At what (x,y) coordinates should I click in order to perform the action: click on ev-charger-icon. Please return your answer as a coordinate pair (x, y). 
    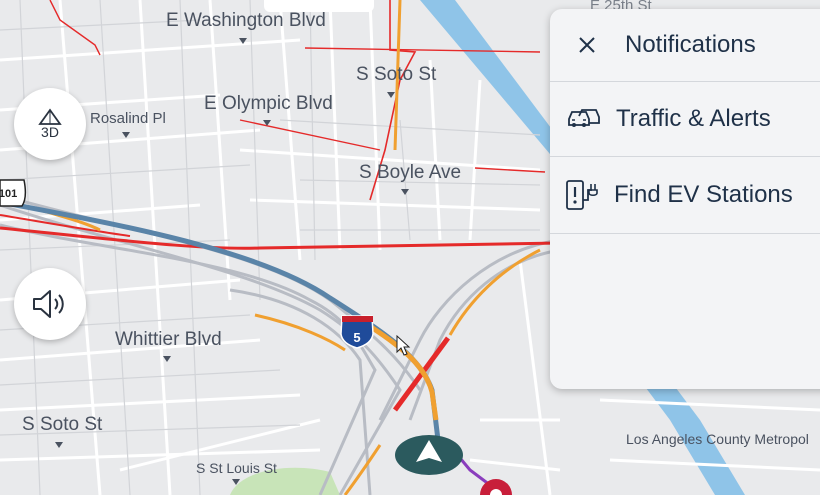
    Looking at the image, I should click on (582, 195).